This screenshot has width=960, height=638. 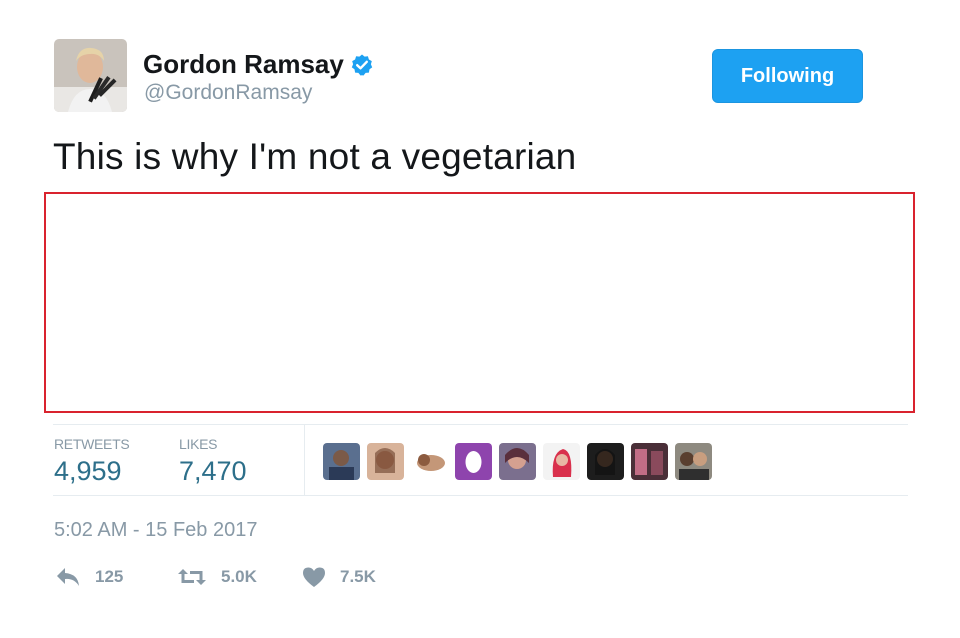 I want to click on likes-count: 7,470, so click(x=213, y=471).